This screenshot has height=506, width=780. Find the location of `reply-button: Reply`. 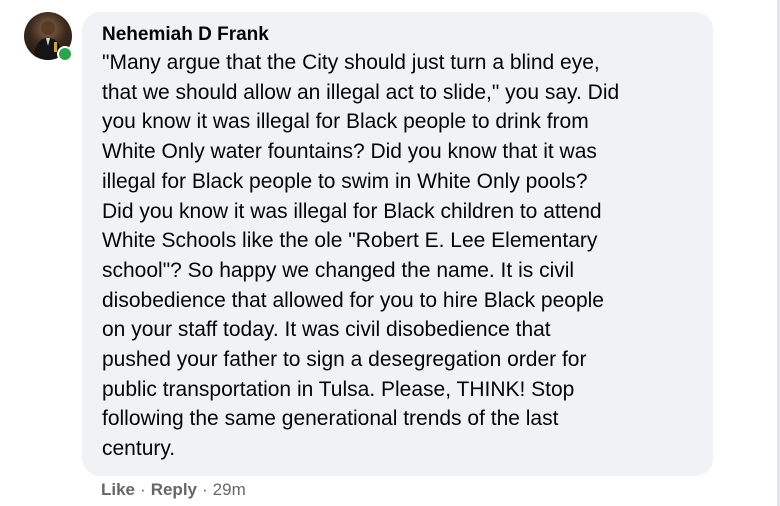

reply-button: Reply is located at coordinates (174, 489).